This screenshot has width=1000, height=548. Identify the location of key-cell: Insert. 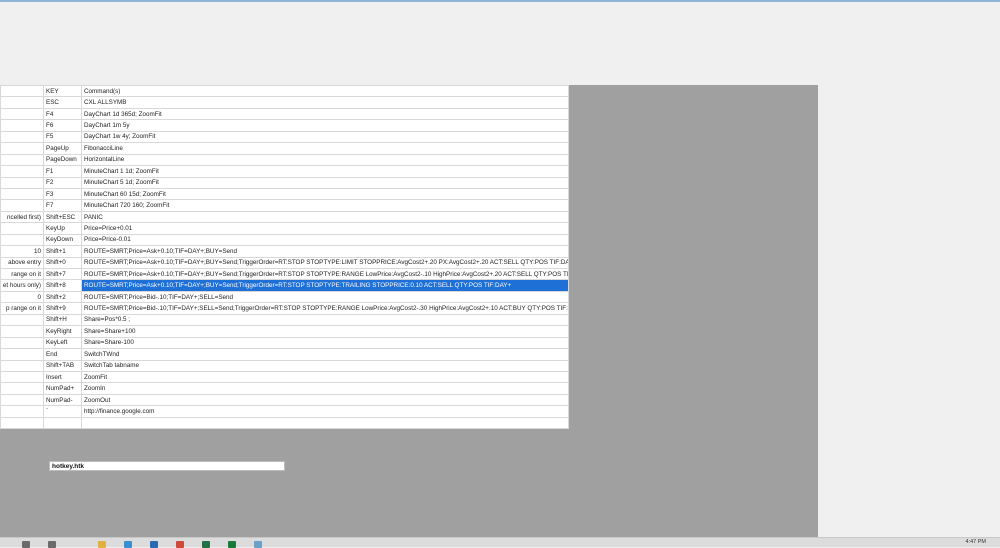
(62, 377).